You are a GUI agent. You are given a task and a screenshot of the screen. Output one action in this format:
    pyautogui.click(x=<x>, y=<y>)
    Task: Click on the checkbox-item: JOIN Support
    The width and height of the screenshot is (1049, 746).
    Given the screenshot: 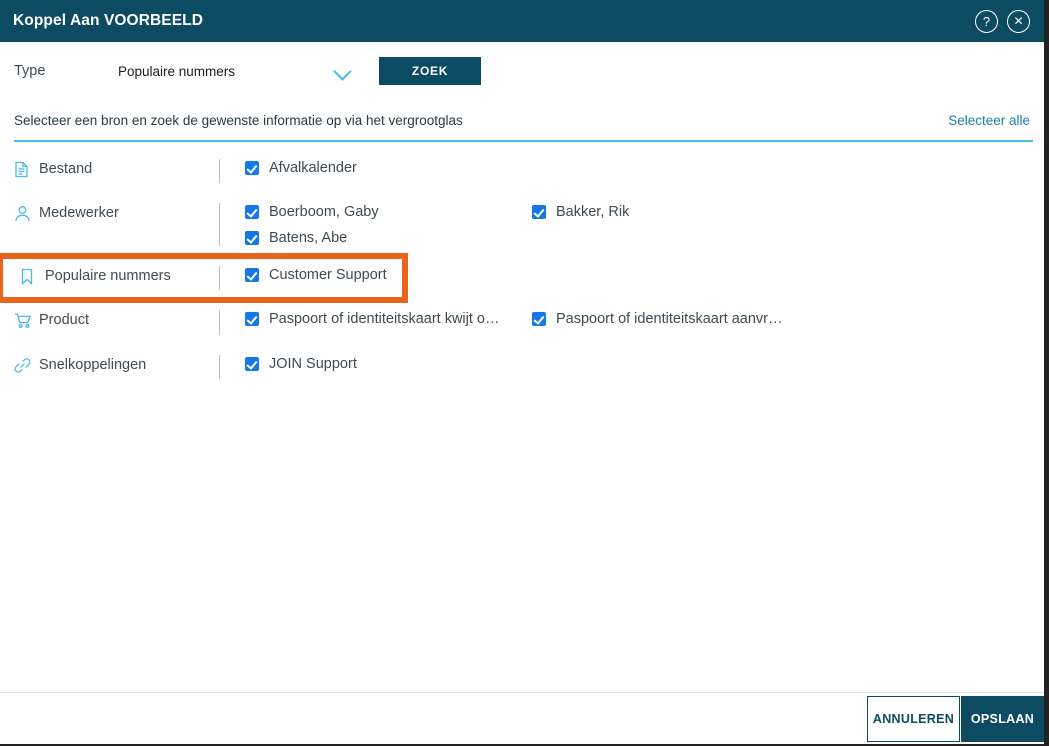 What is the action you would take?
    pyautogui.click(x=388, y=364)
    